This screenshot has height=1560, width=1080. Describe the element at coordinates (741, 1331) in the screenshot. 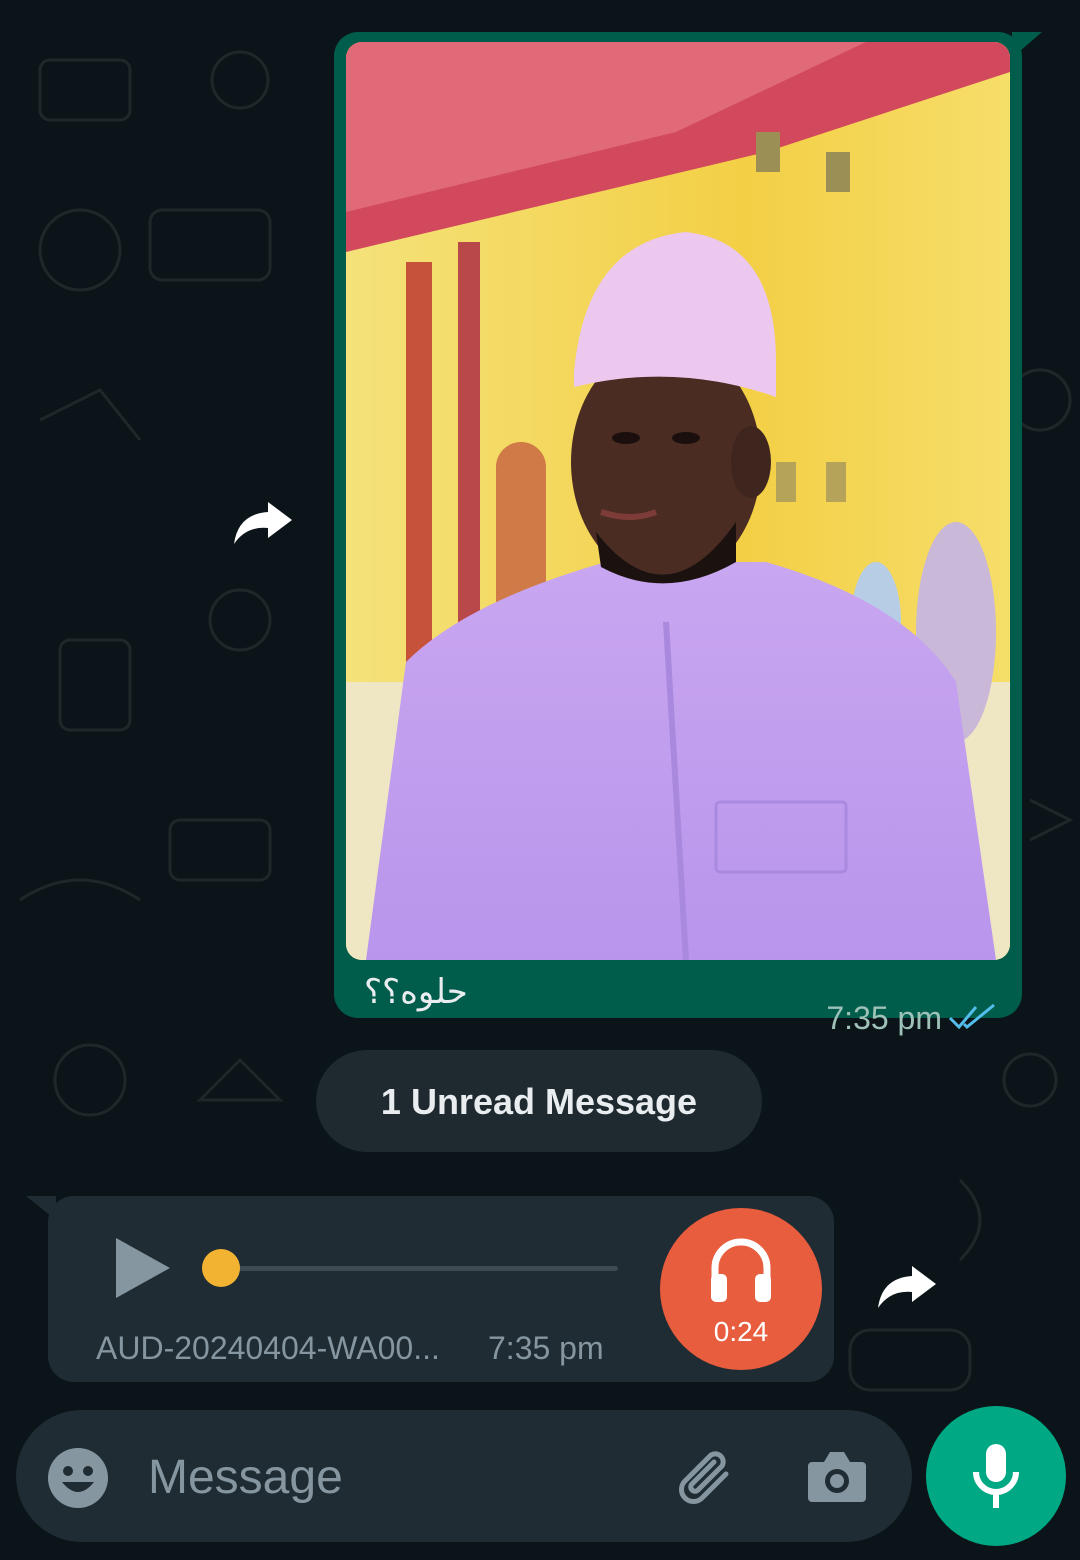

I see `audio-duration: 0:24` at that location.